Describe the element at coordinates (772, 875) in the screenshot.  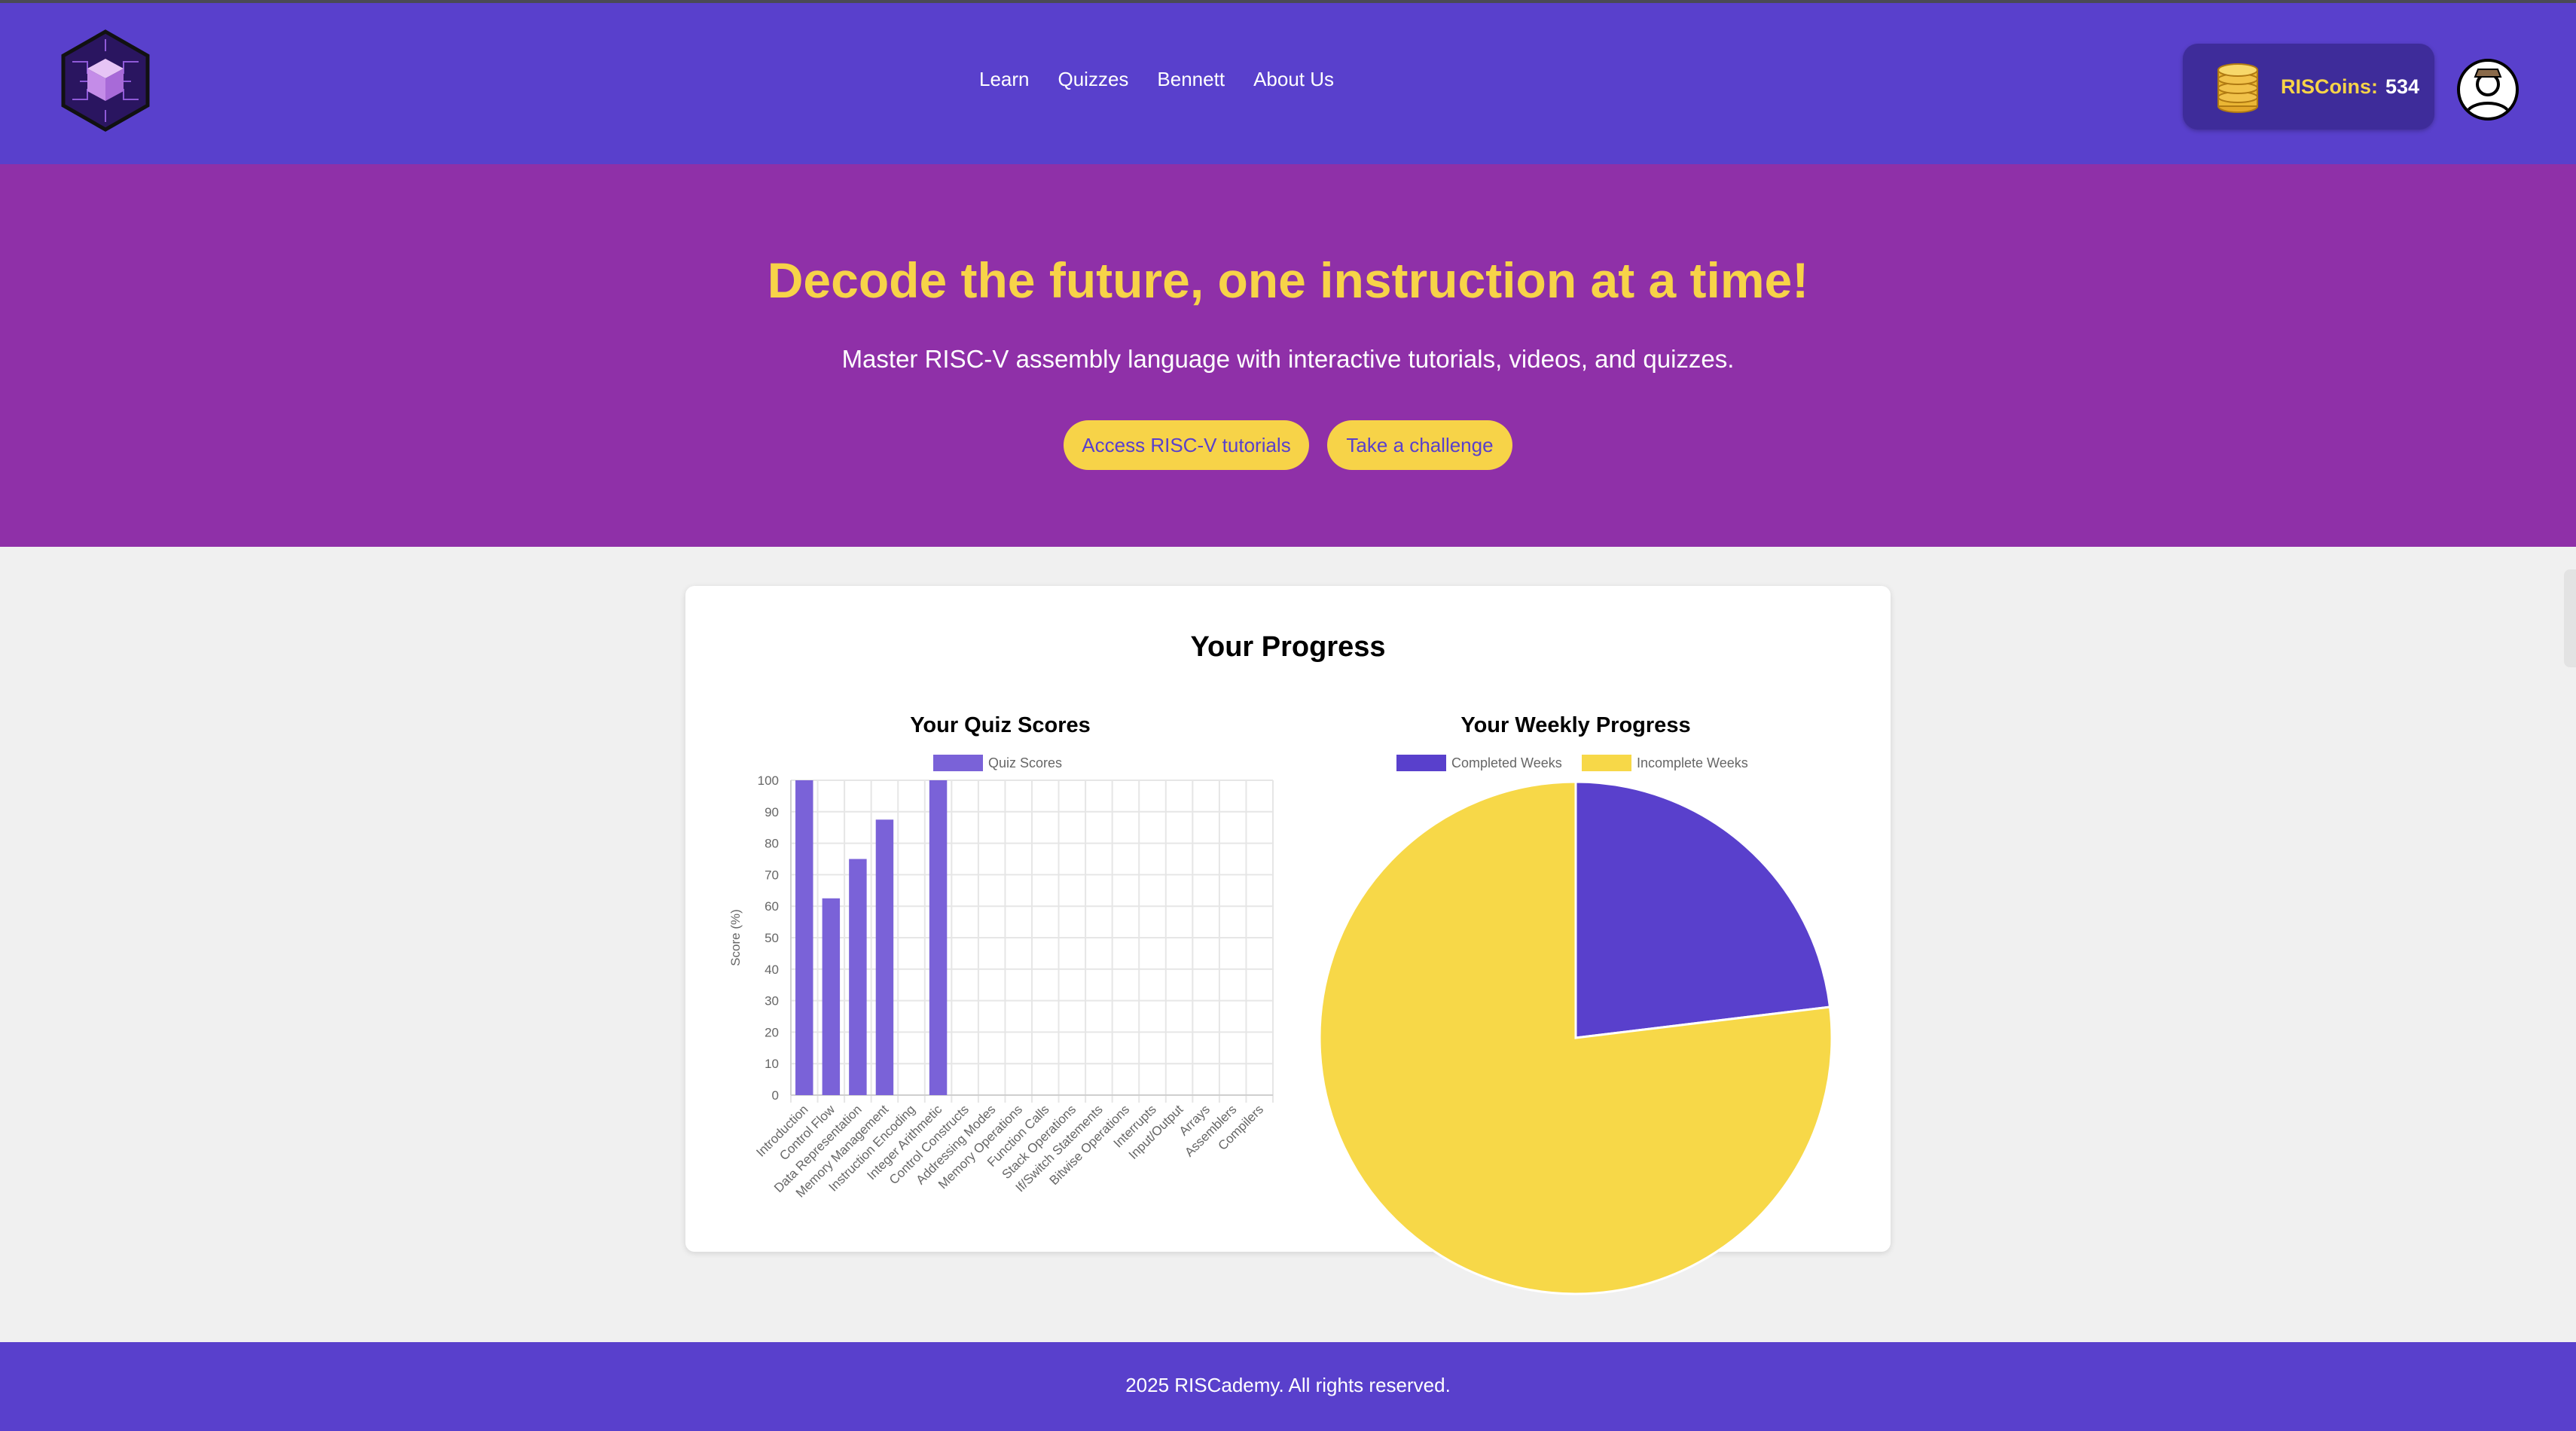
I see `y-tick-label: 70` at that location.